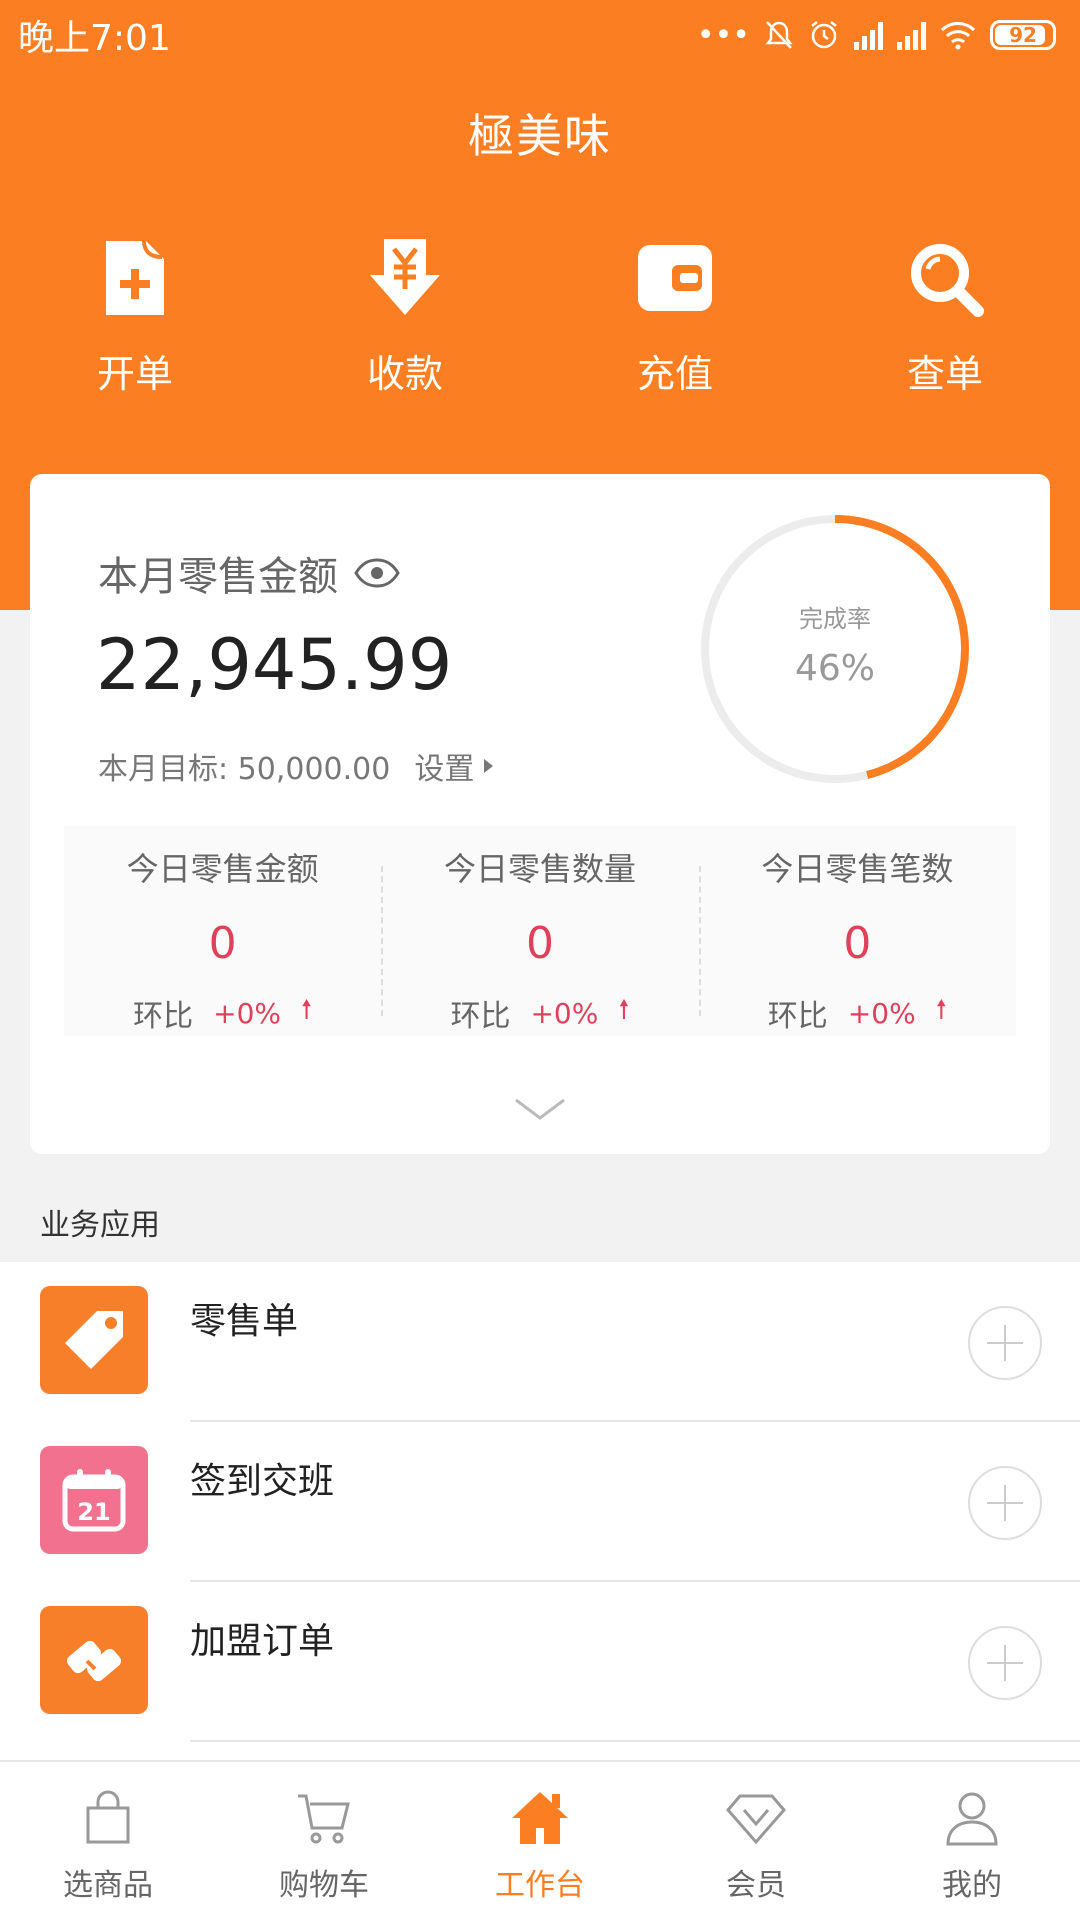  I want to click on today-stat-title: 今日零售笔数, so click(857, 869).